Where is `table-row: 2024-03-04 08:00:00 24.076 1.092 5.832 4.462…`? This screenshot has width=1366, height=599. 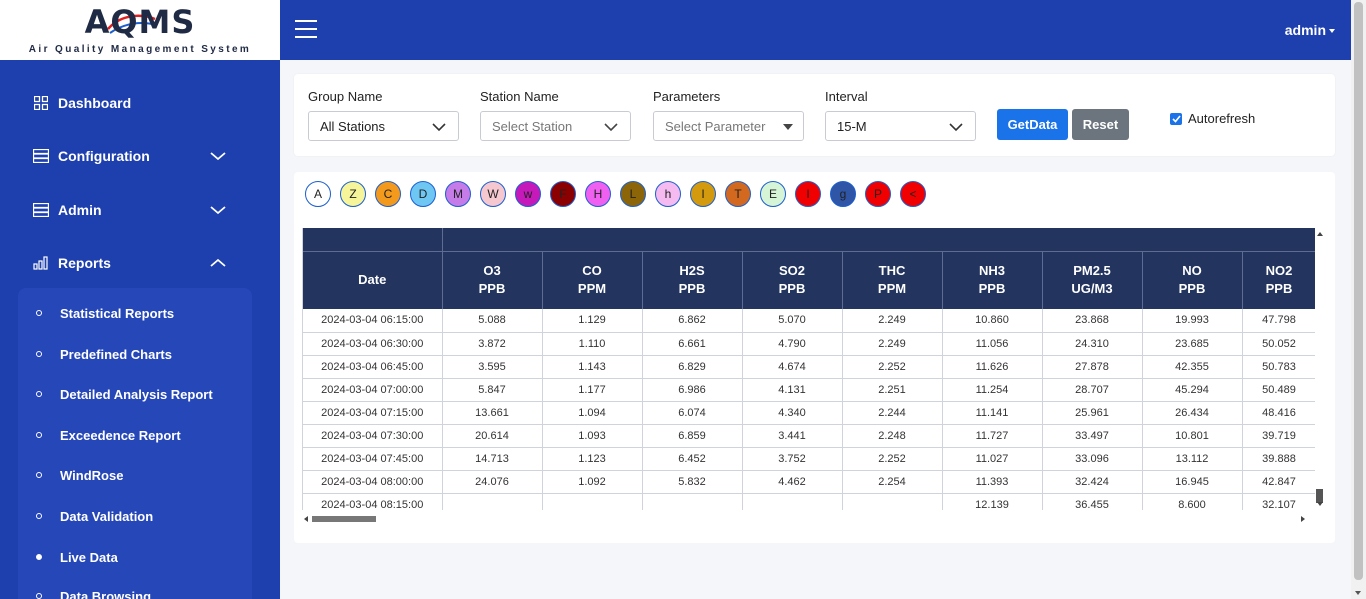 table-row: 2024-03-04 08:00:00 24.076 1.092 5.832 4.462… is located at coordinates (809, 482).